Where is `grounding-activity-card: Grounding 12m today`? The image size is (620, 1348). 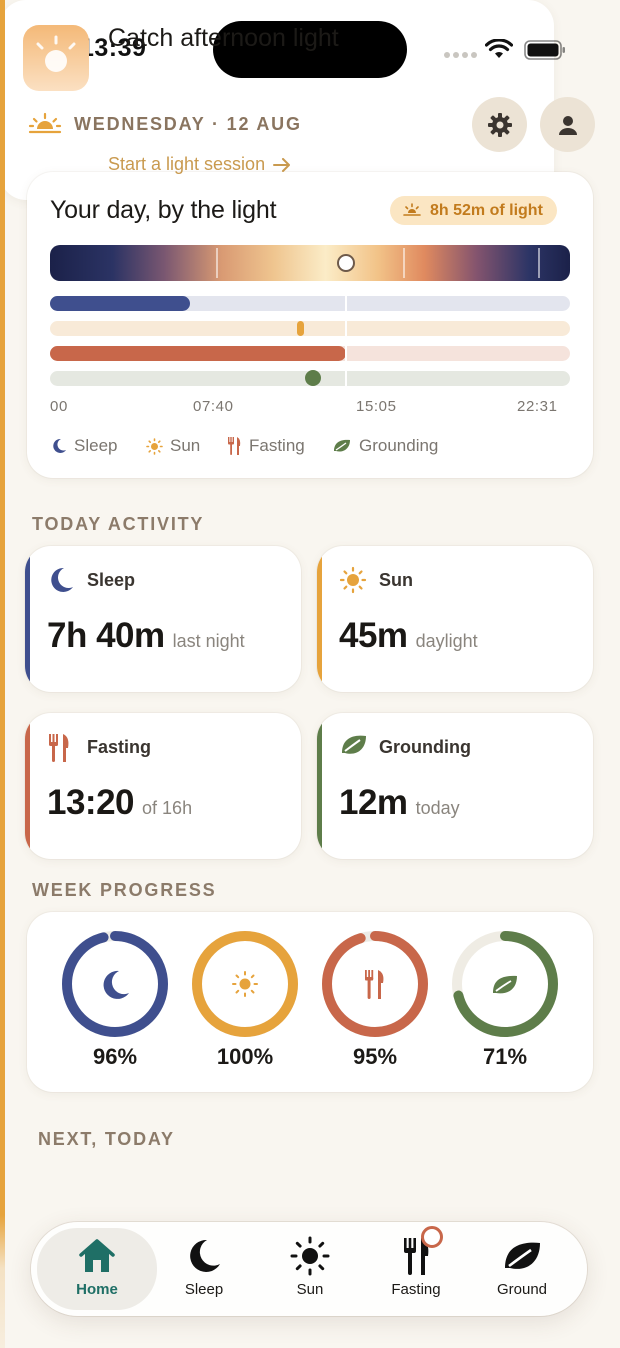
grounding-activity-card: Grounding 12m today is located at coordinates (455, 786).